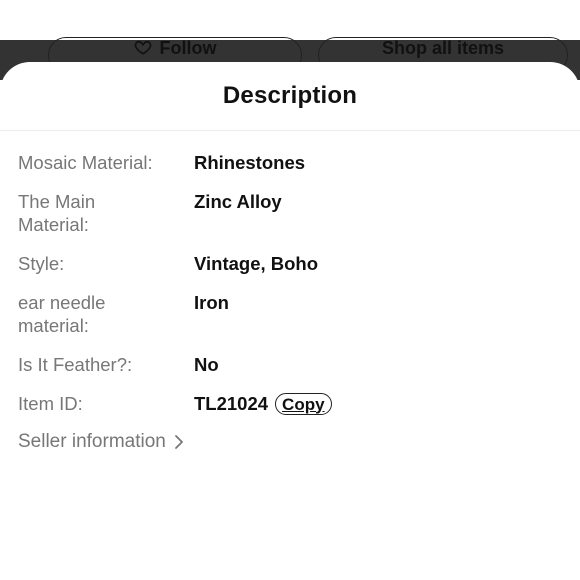 The image size is (580, 580). What do you see at coordinates (92, 441) in the screenshot?
I see `seller-information-label: Seller information` at bounding box center [92, 441].